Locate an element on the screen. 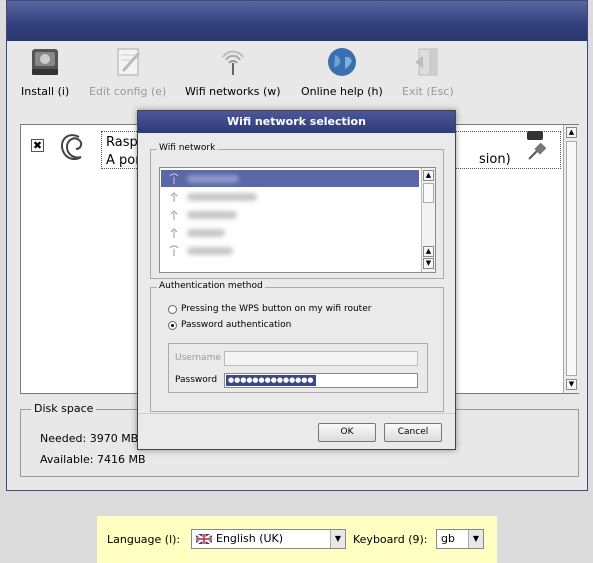 This screenshot has height=563, width=593. language-label: Language (l): is located at coordinates (144, 539).